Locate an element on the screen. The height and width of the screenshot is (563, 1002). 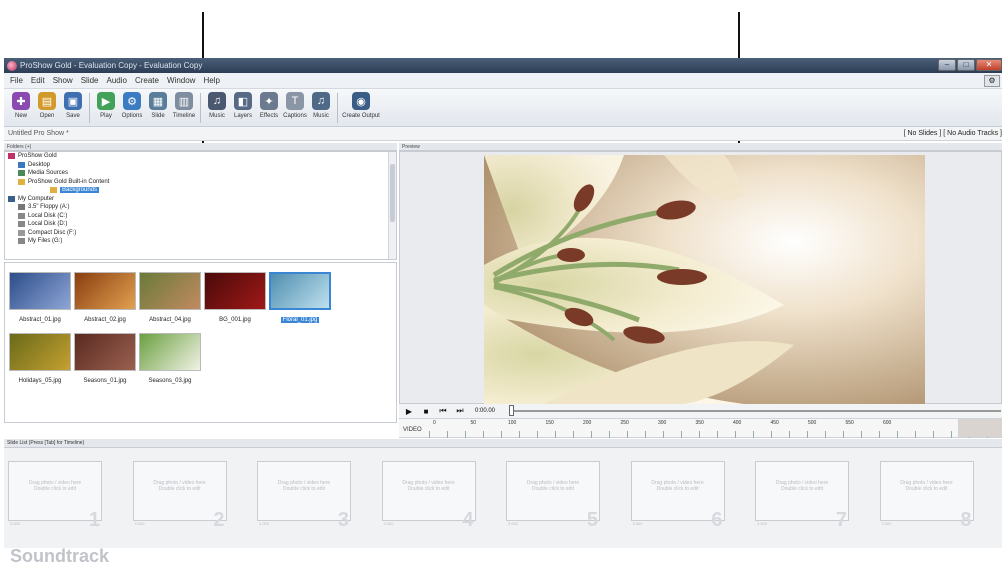
file-name: Abstract_04.jpg is located at coordinates (170, 320).